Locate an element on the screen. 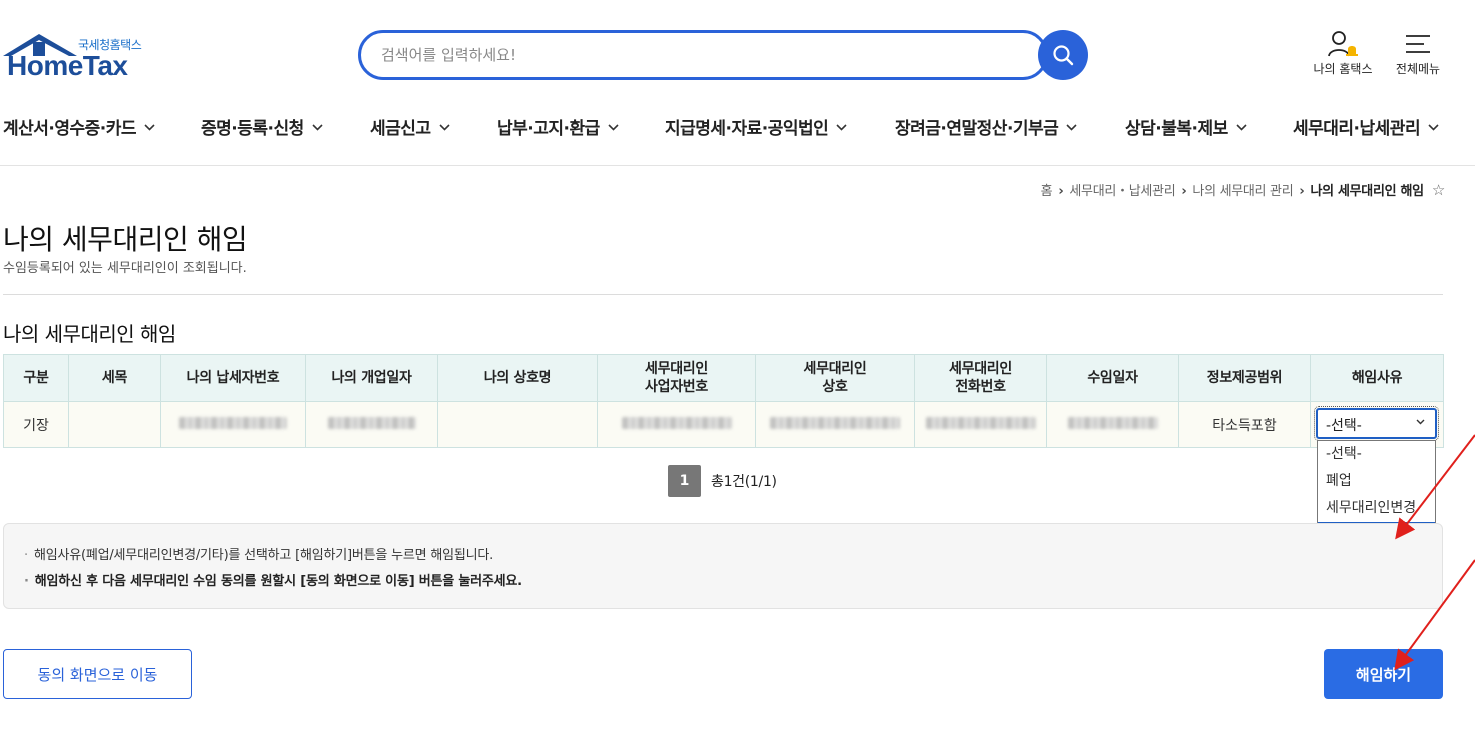 This screenshot has height=732, width=1475. cell-type: 기장 is located at coordinates (36, 424).